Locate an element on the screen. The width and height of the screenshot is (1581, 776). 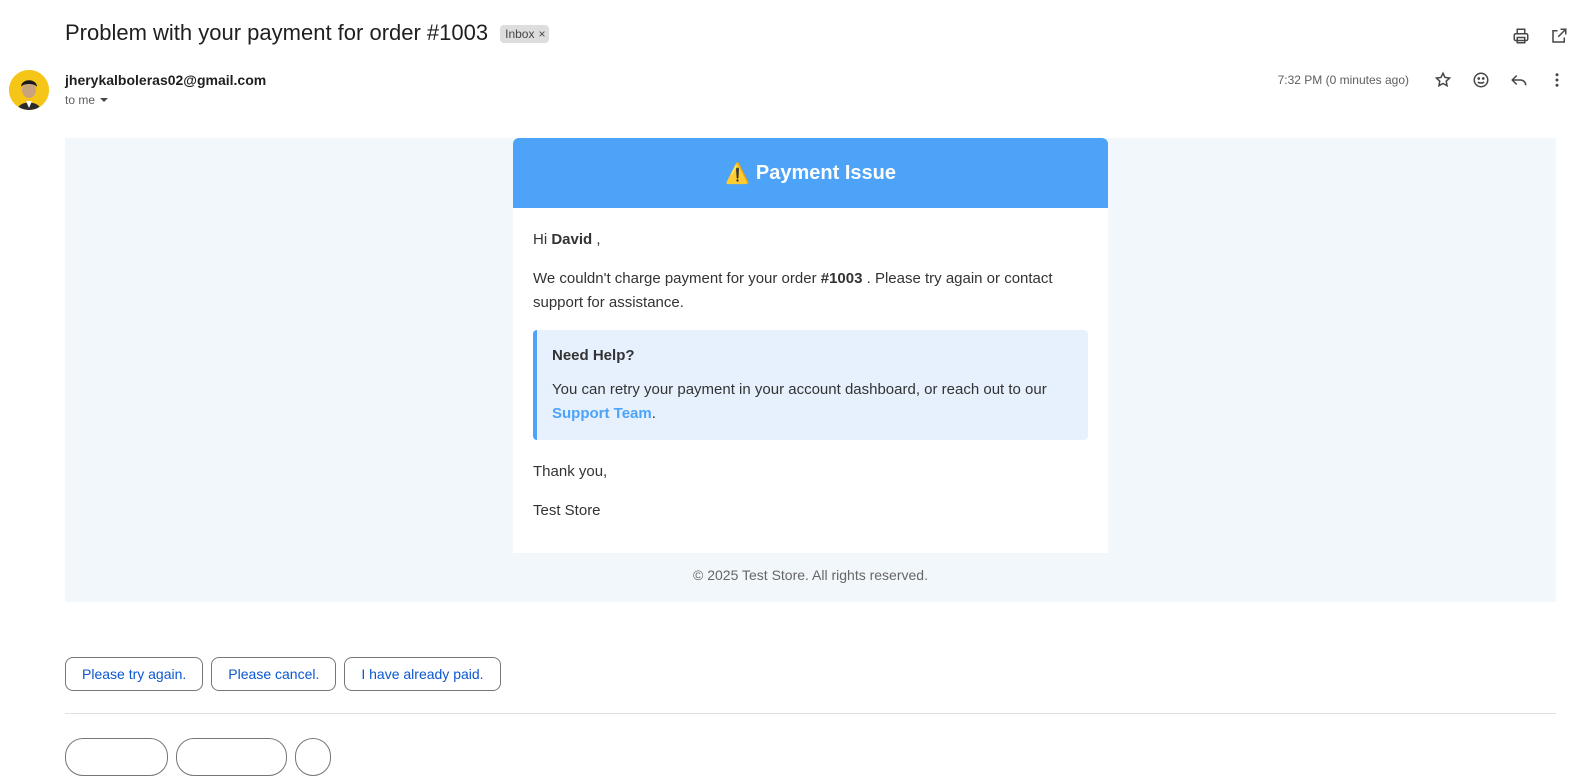
thanks-text: Thank you, is located at coordinates (570, 471).